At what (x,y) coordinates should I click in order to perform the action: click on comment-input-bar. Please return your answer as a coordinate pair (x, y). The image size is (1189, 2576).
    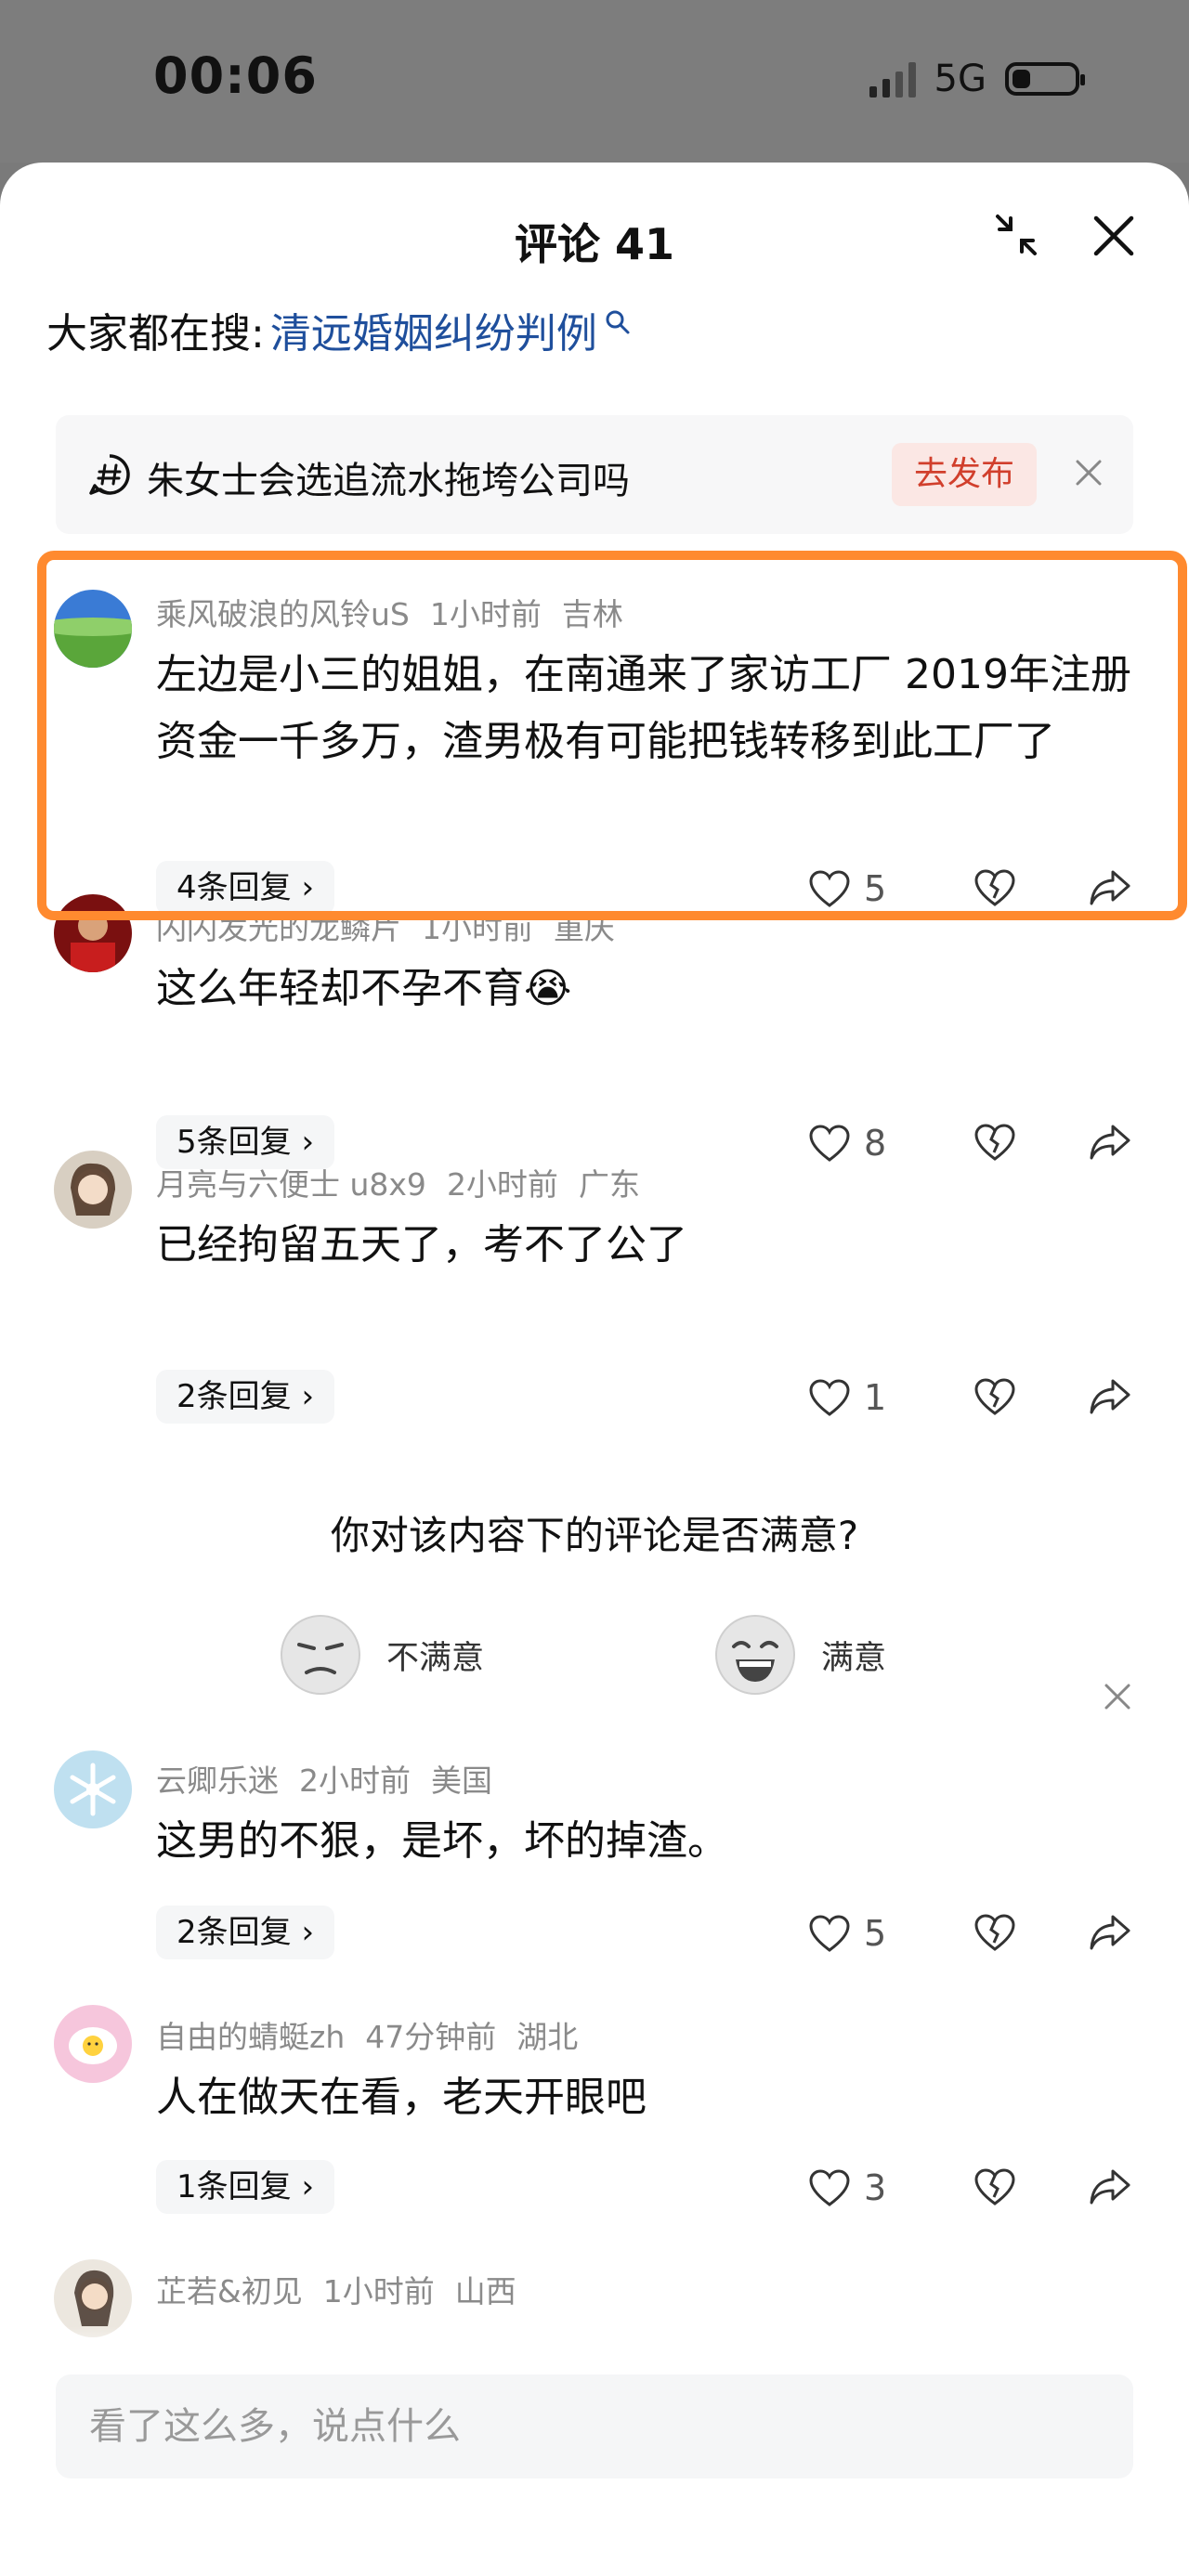
    Looking at the image, I should click on (594, 2426).